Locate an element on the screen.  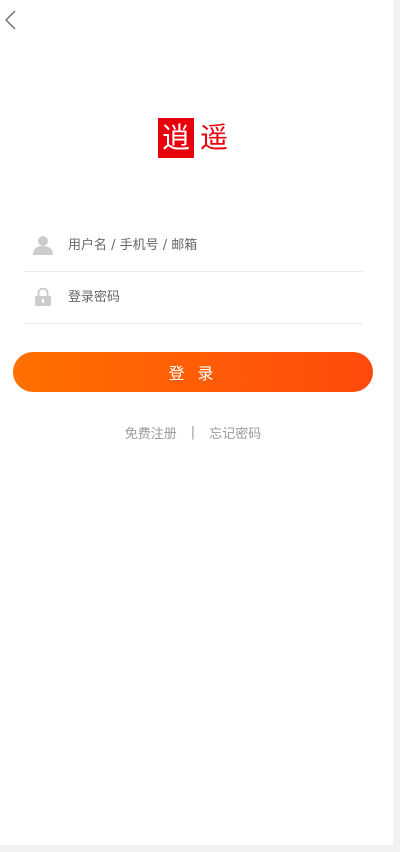
user-icon is located at coordinates (43, 245).